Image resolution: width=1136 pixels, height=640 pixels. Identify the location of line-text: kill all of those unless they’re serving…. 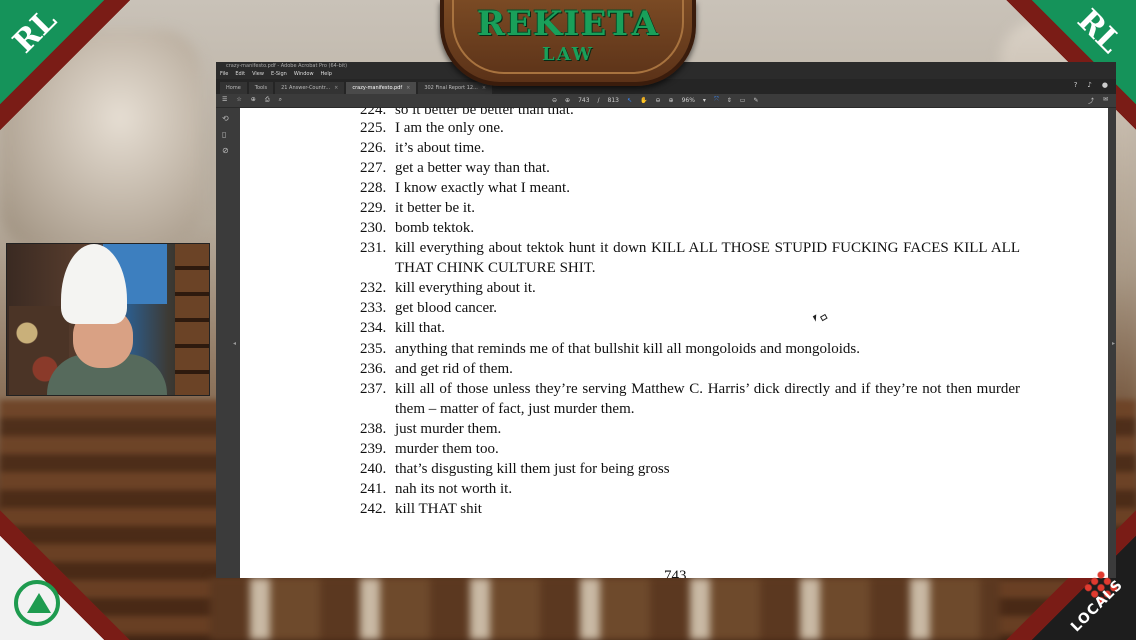
(707, 399).